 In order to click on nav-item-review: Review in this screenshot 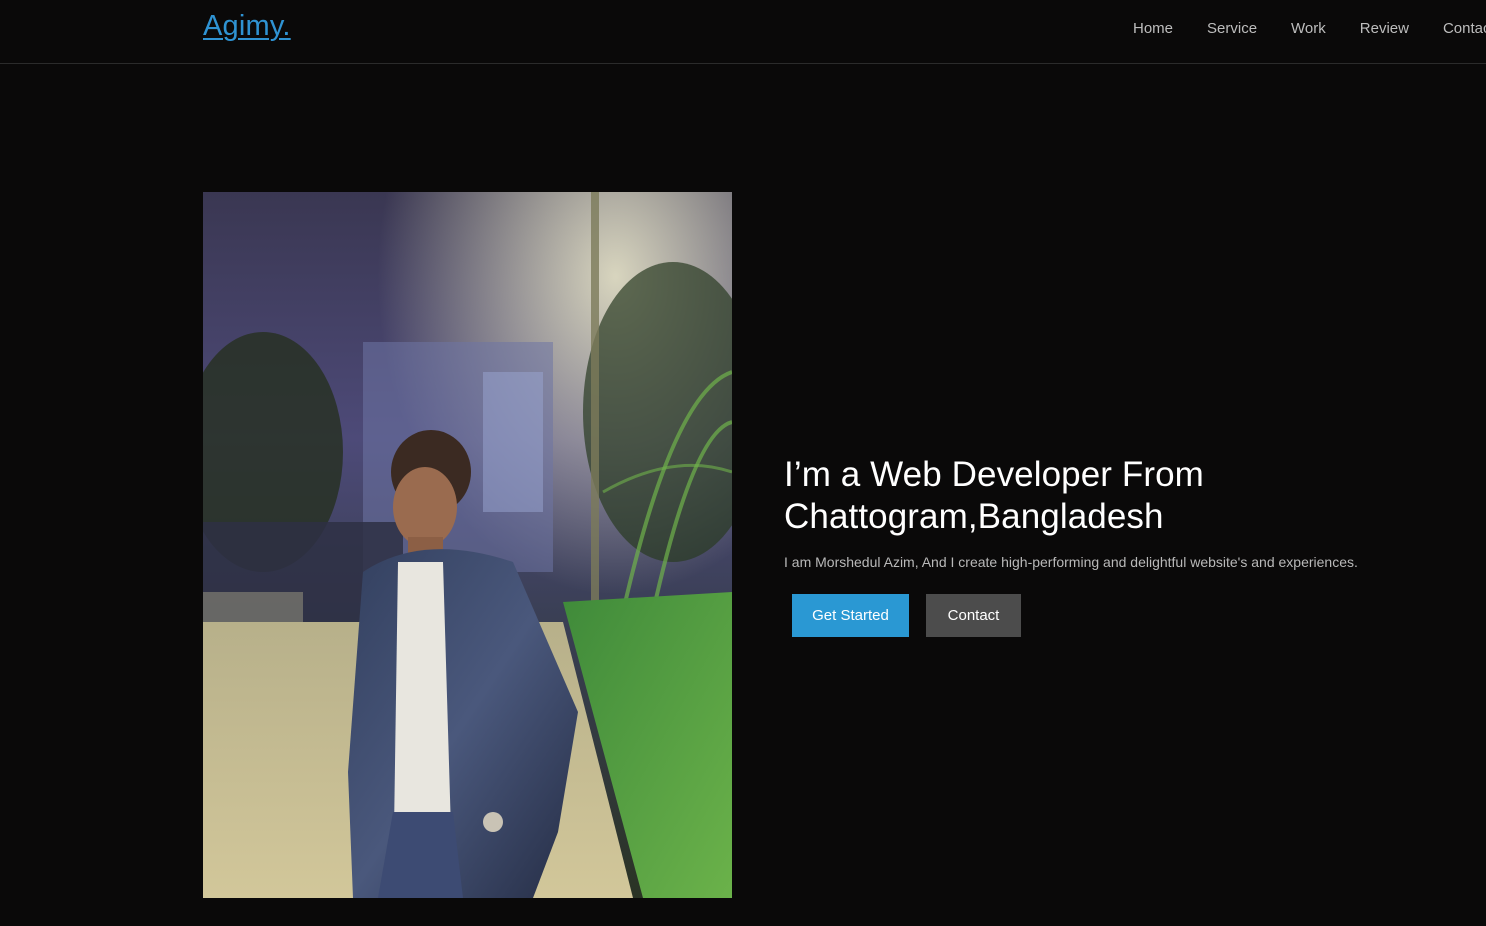, I will do `click(1384, 29)`.